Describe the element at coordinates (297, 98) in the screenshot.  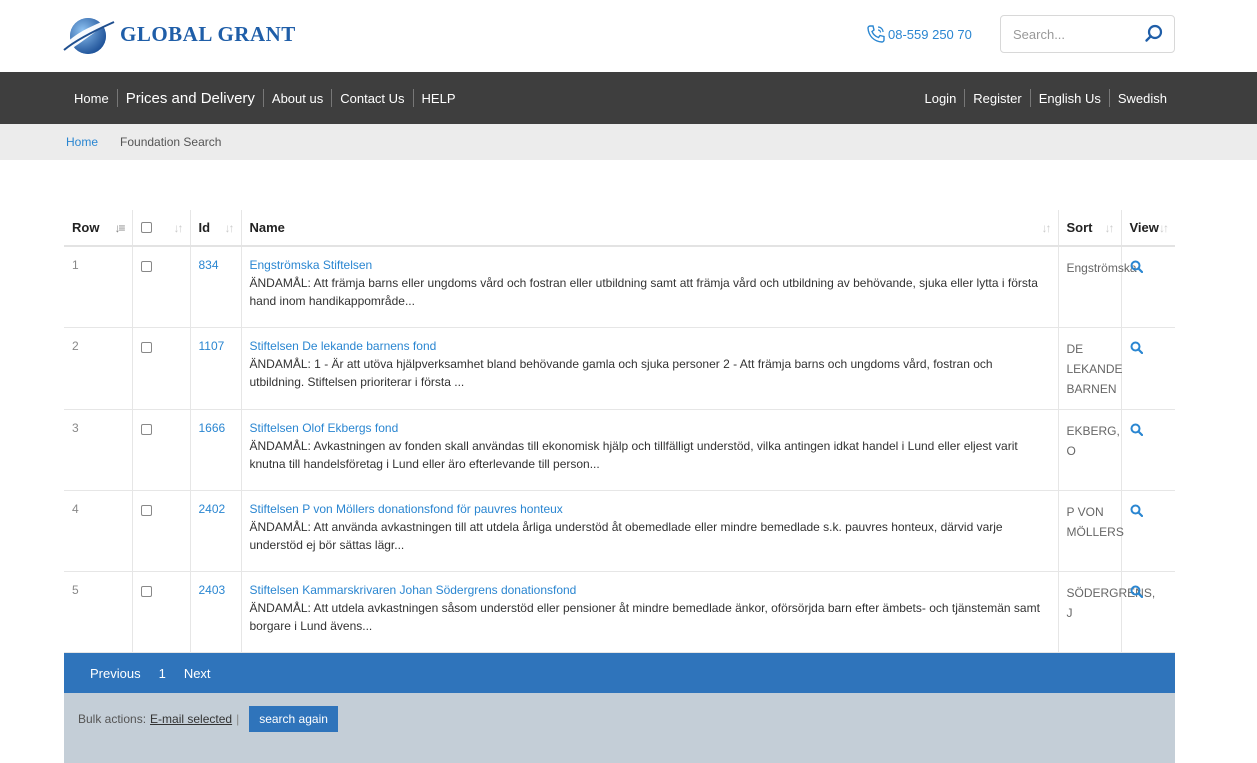
I see `nav-about-us: About us` at that location.